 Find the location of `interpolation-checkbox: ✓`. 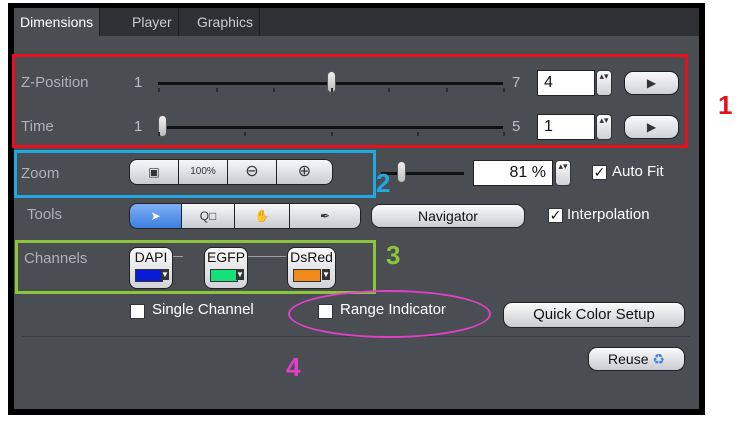

interpolation-checkbox: ✓ is located at coordinates (555, 215).